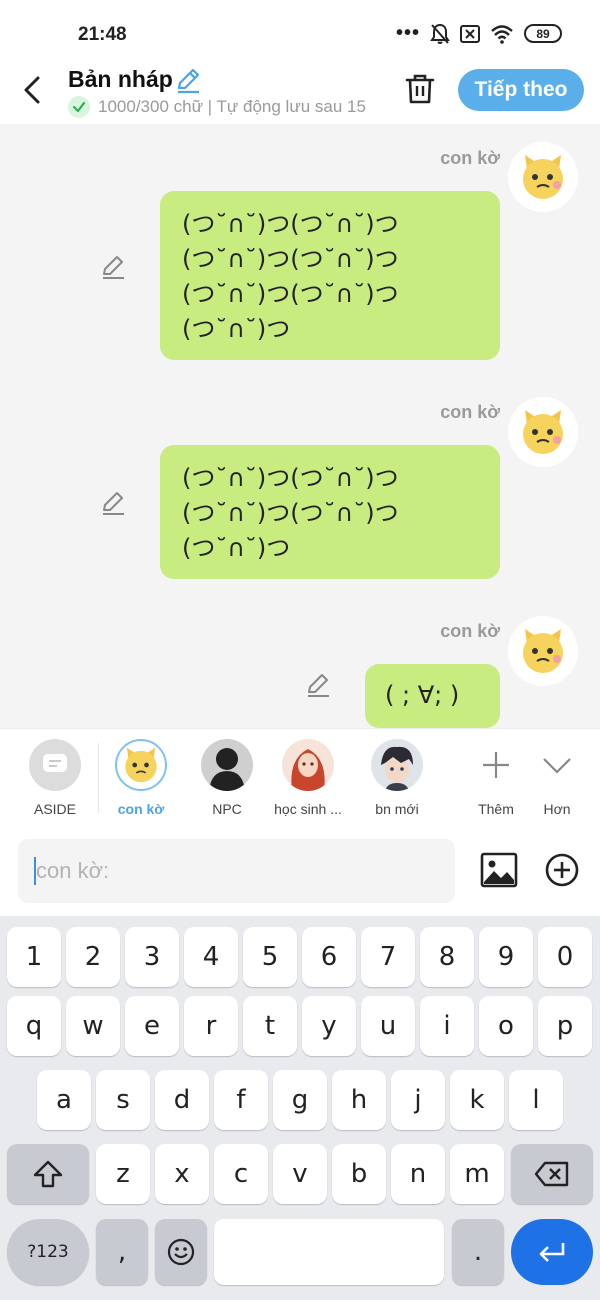 The width and height of the screenshot is (600, 1300). What do you see at coordinates (141, 778) in the screenshot?
I see `character-con-ko: con kờ` at bounding box center [141, 778].